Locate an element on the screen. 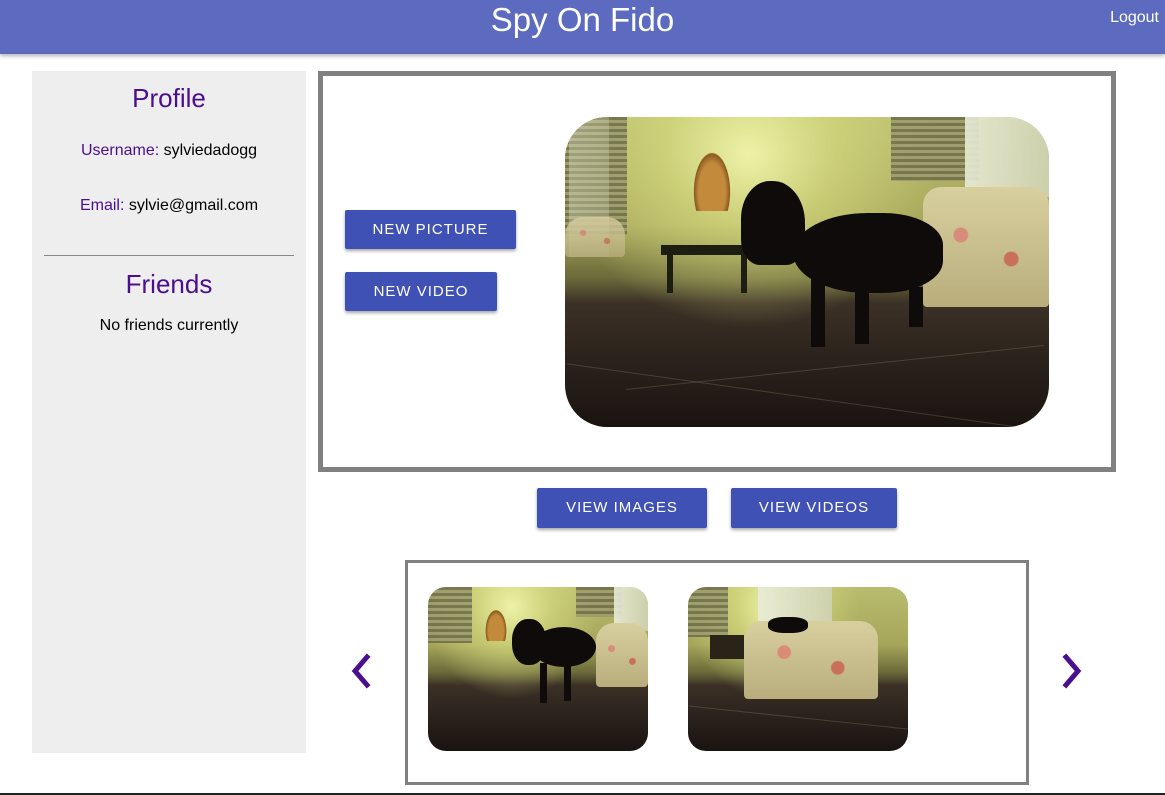 Image resolution: width=1165 pixels, height=795 pixels. app-bar: Spy On Fido Logout is located at coordinates (582, 27).